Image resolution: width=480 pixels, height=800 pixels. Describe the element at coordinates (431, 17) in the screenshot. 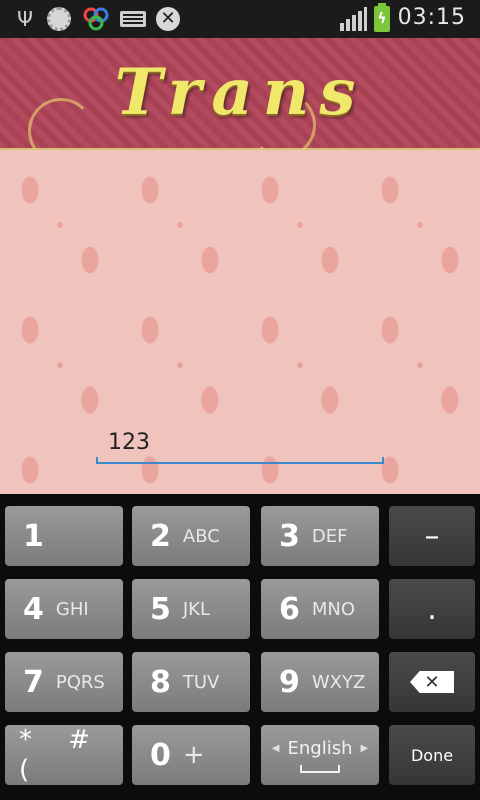

I see `status-time: 03:15` at that location.